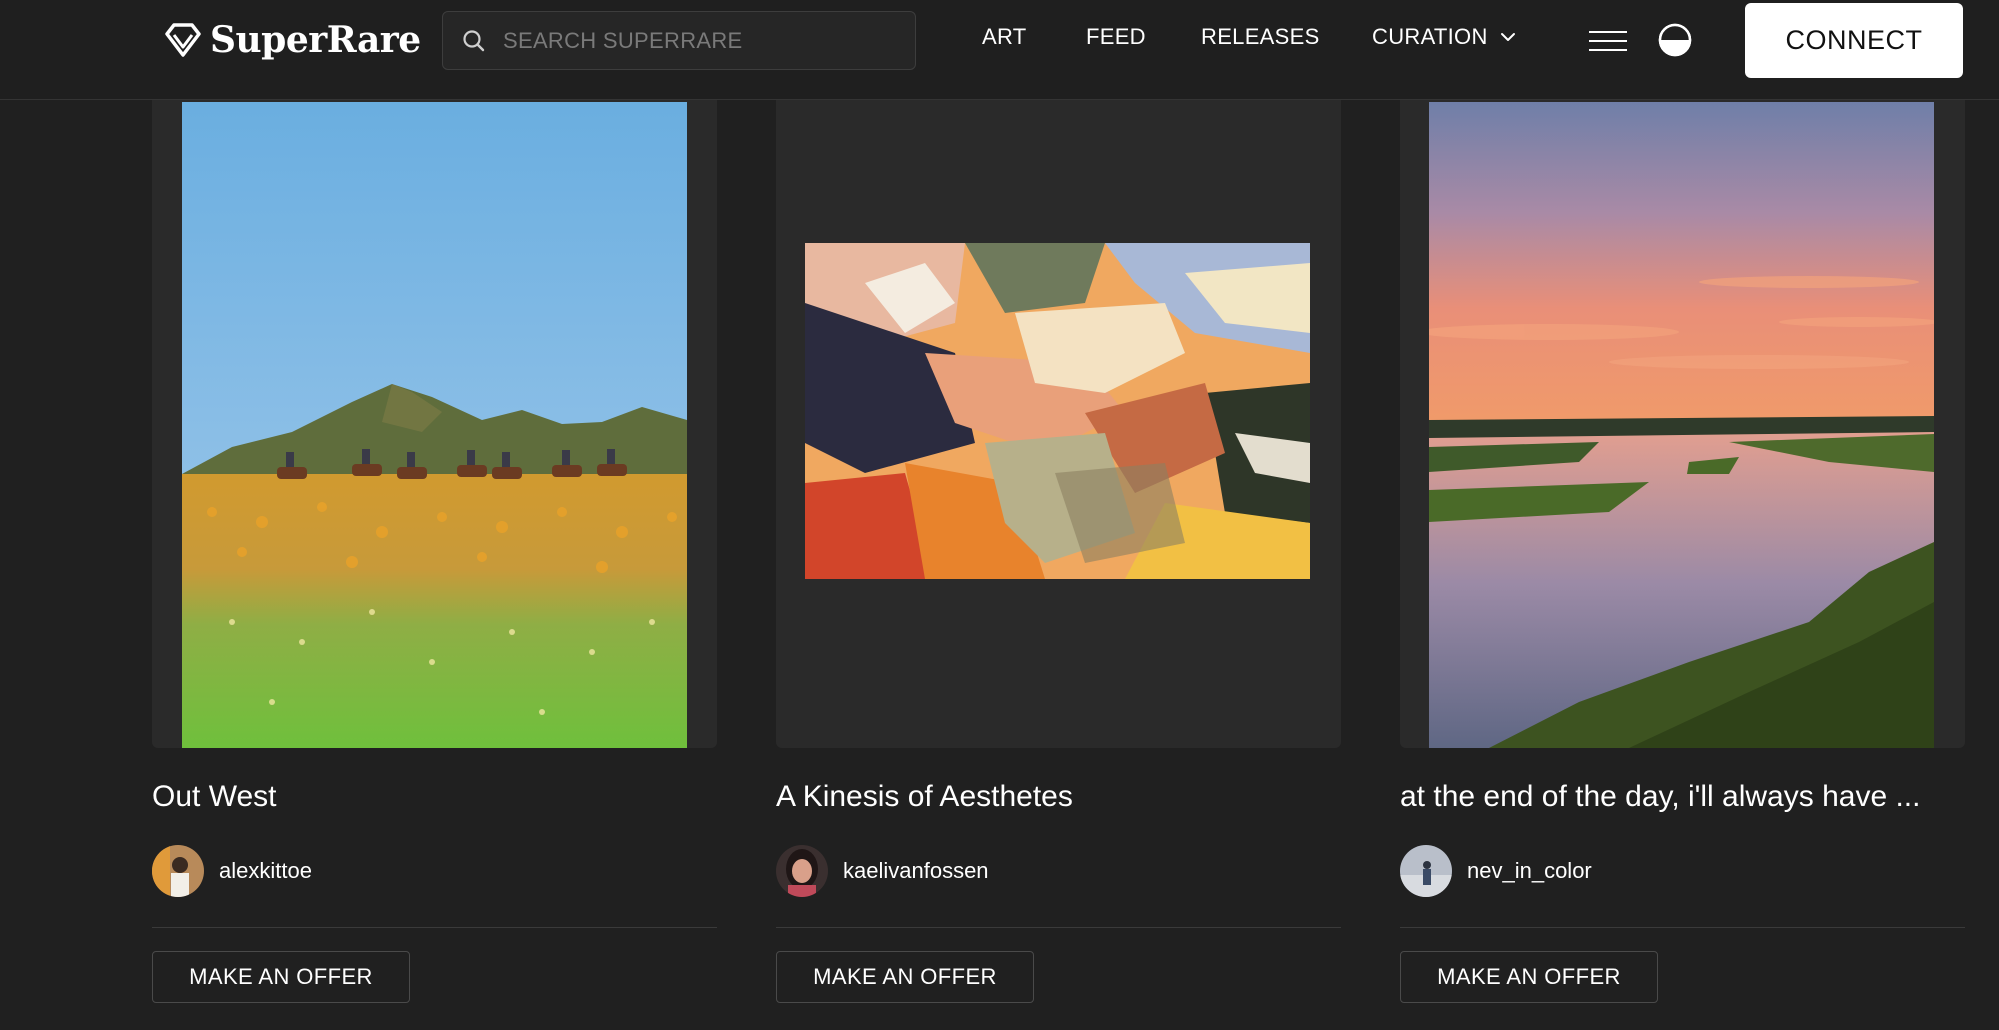 The height and width of the screenshot is (1030, 1999). Describe the element at coordinates (1058, 797) in the screenshot. I see `artwork-title: A Kinesis of Aesthetes` at that location.